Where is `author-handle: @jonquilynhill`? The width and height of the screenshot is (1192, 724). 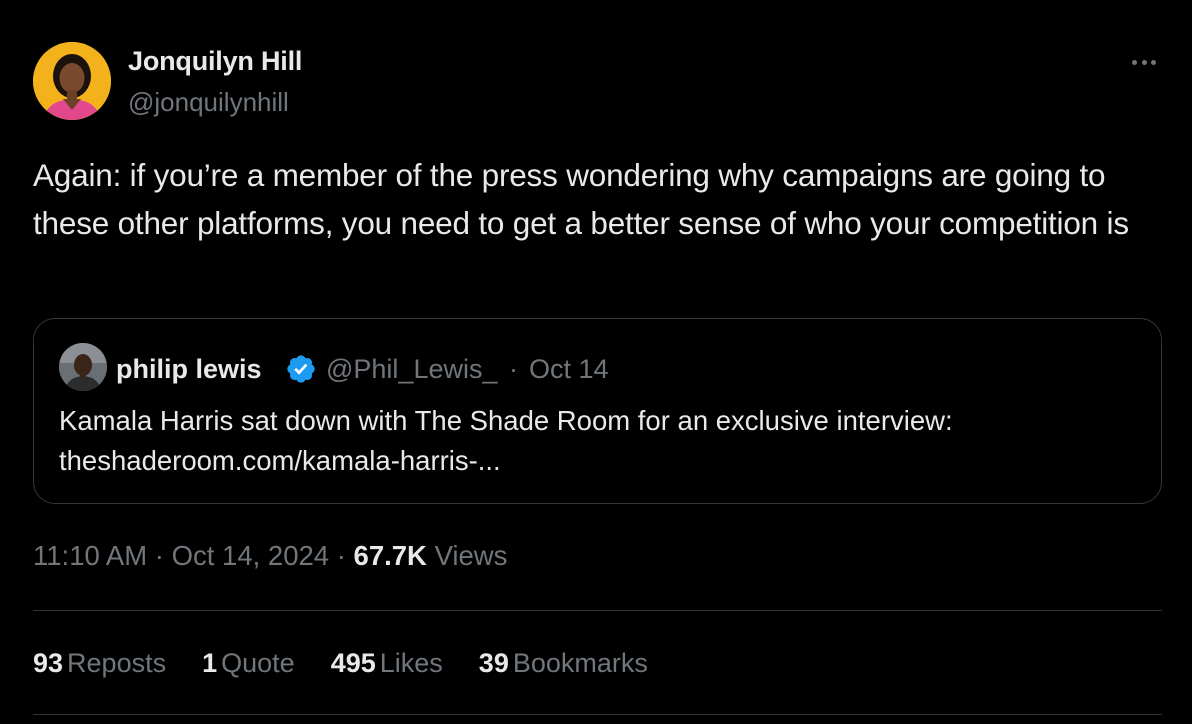 author-handle: @jonquilynhill is located at coordinates (208, 102).